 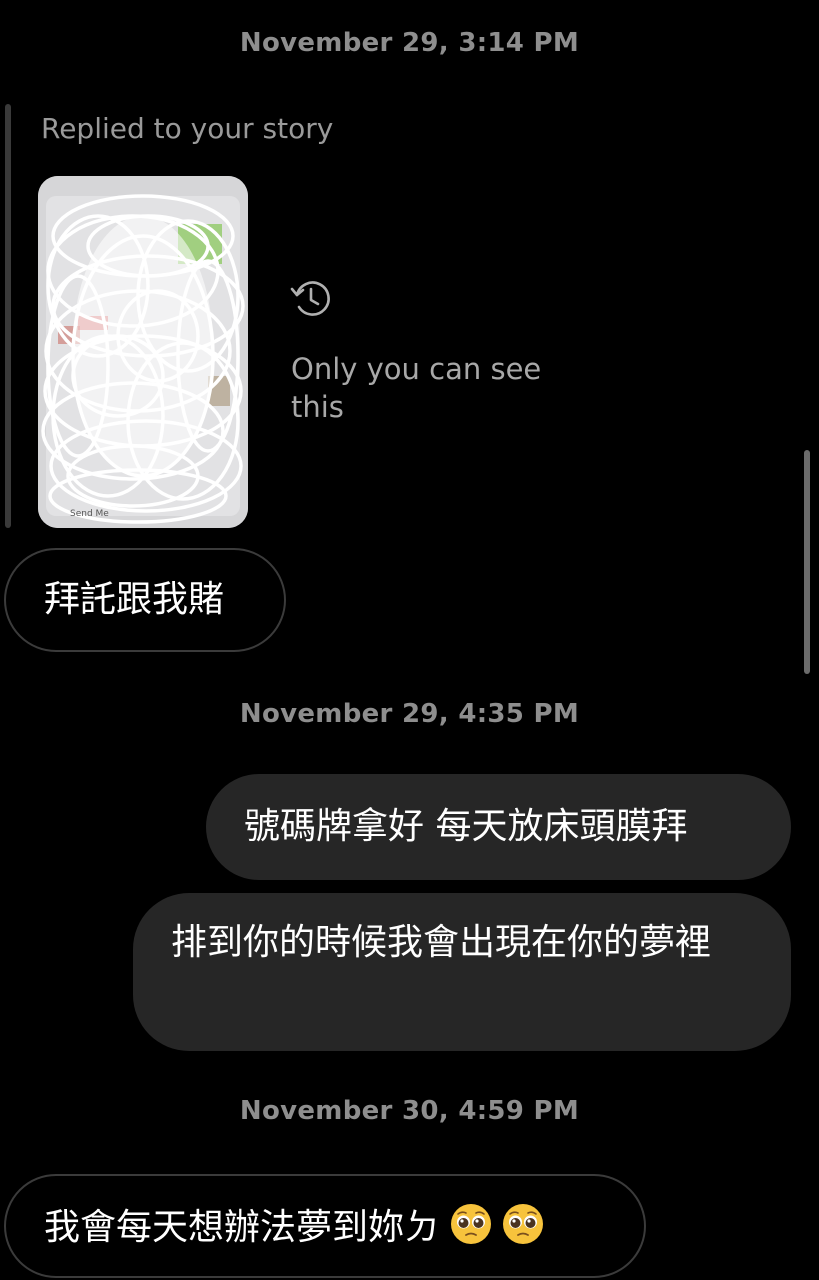 I want to click on message-bubble-incoming: 我會每天想辦法夢到妳ㄉ, so click(x=325, y=1226).